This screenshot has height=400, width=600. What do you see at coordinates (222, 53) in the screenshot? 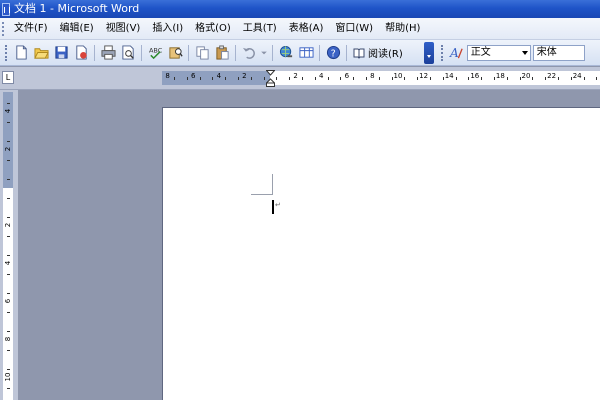
I see `paste-icon` at bounding box center [222, 53].